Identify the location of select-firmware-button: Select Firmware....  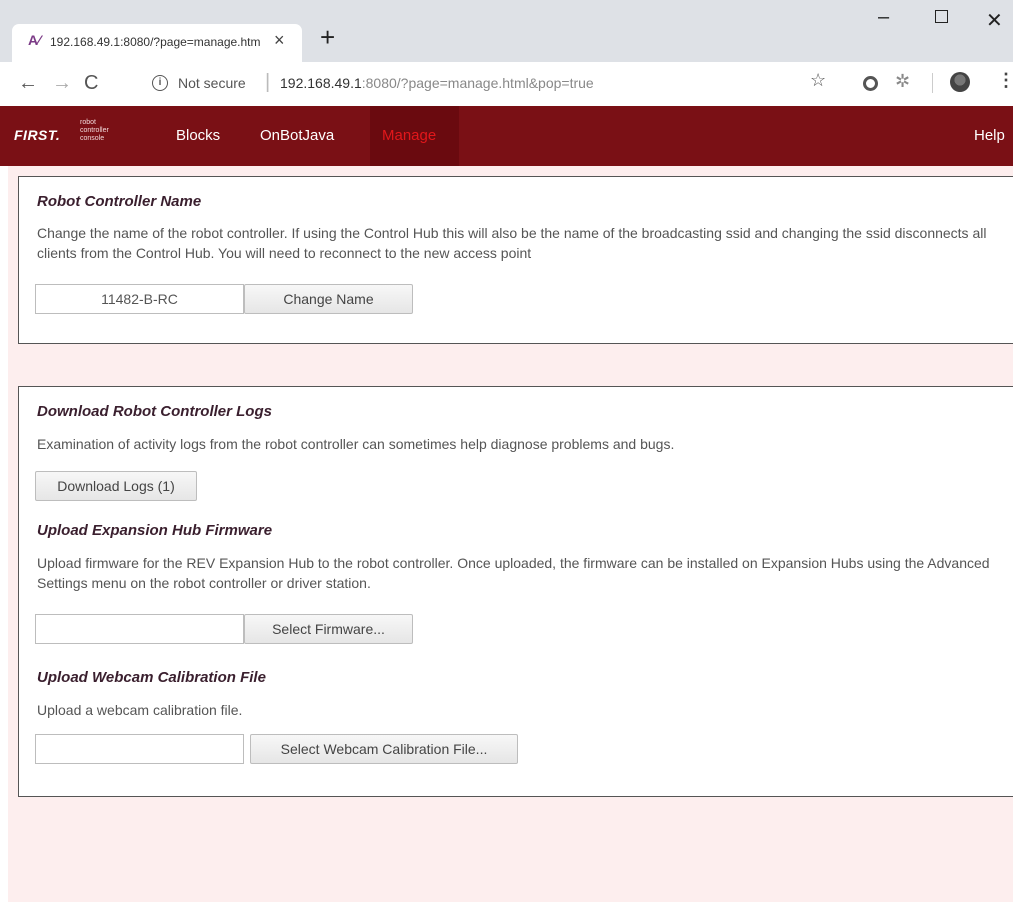
(328, 629).